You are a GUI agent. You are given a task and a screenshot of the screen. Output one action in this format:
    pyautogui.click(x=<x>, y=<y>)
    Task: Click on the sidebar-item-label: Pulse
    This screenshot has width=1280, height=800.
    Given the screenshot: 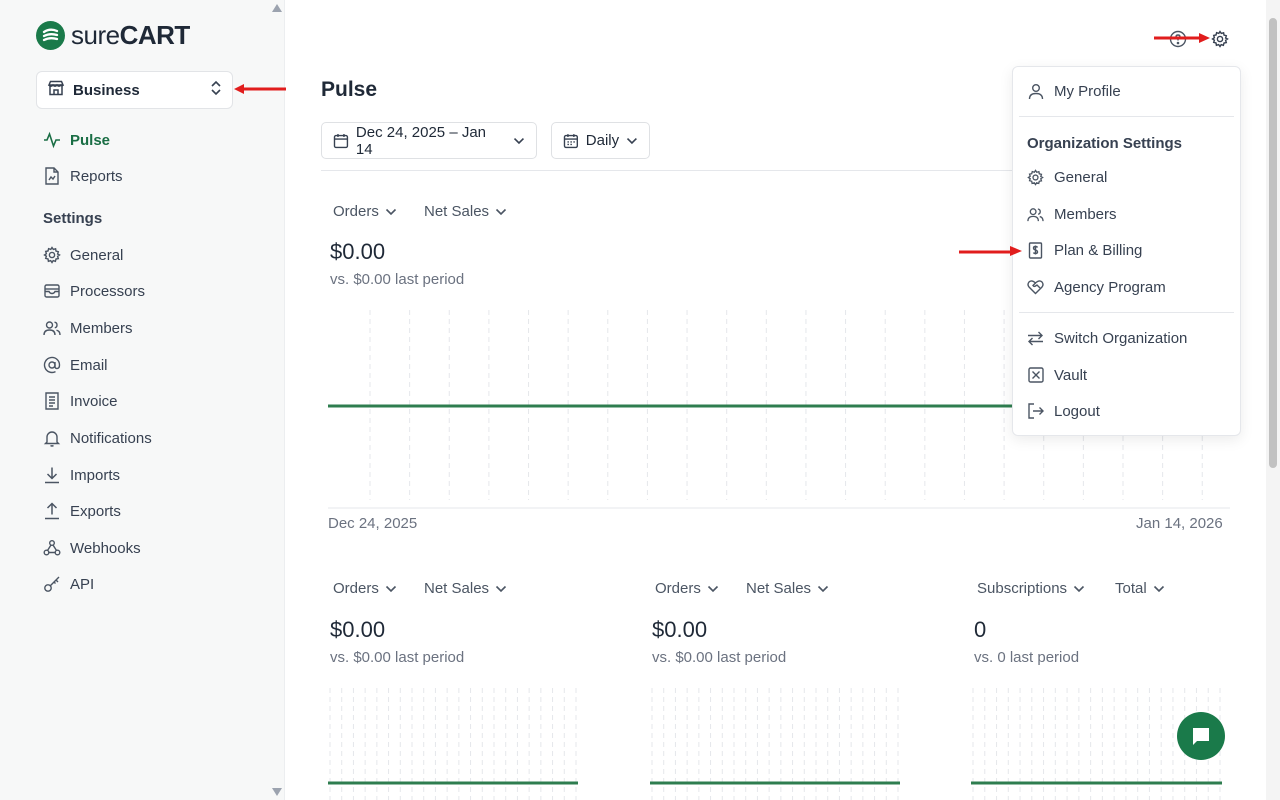 What is the action you would take?
    pyautogui.click(x=90, y=140)
    